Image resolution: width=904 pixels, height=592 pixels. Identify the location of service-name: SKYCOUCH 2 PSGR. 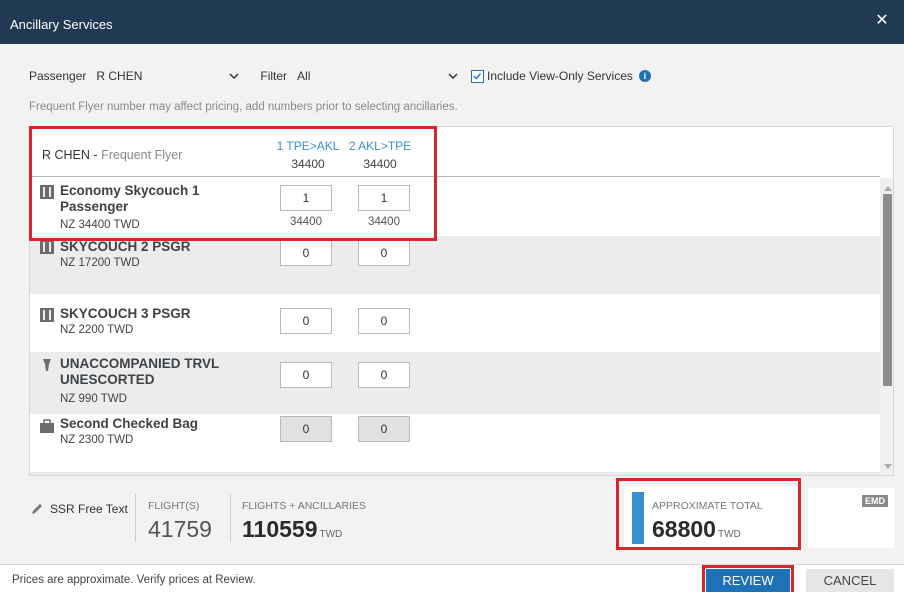
(125, 246).